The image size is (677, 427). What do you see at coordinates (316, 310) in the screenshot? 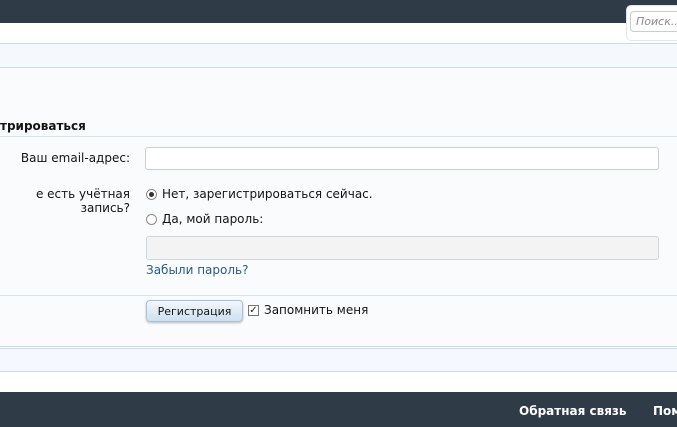
I see `remember-me-label: Запомнить меня` at bounding box center [316, 310].